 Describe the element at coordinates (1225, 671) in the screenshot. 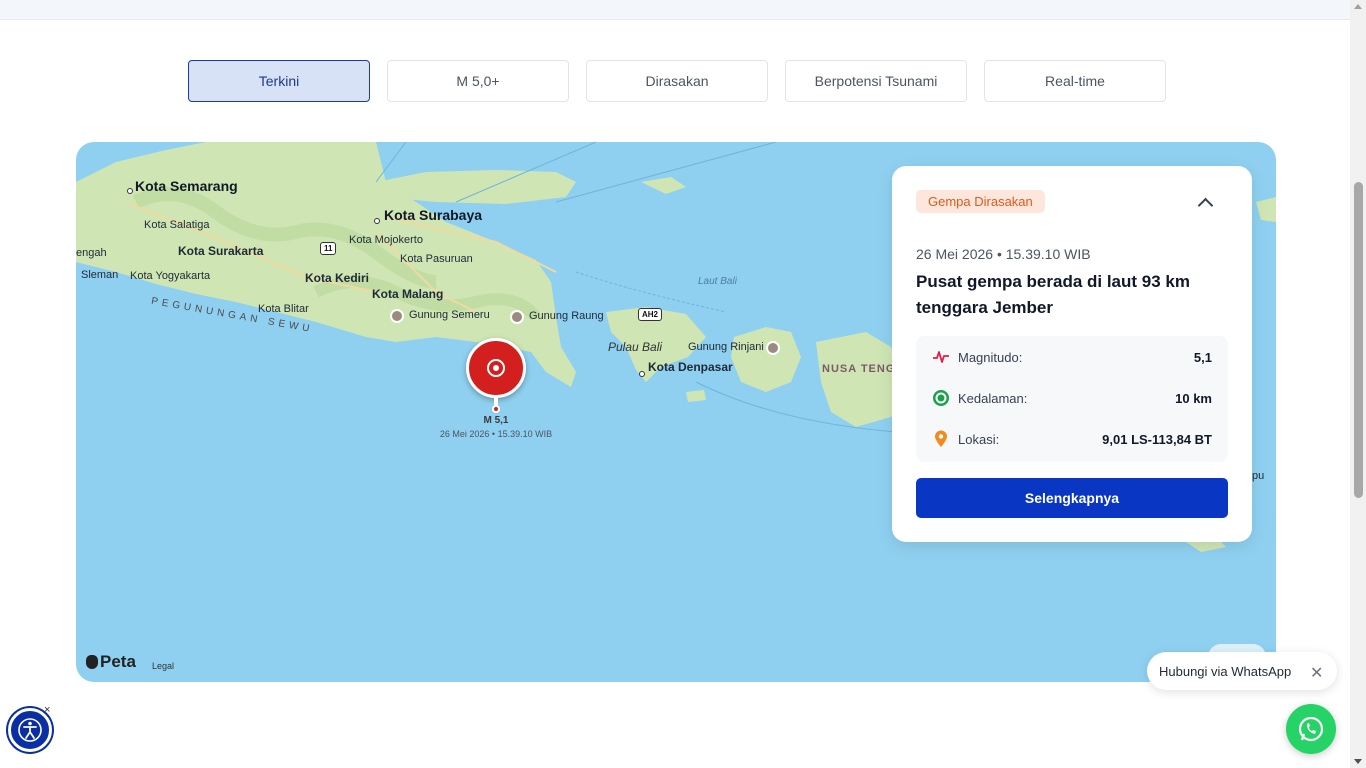

I see `whatsapp-label: Hubungi via WhatsApp` at that location.